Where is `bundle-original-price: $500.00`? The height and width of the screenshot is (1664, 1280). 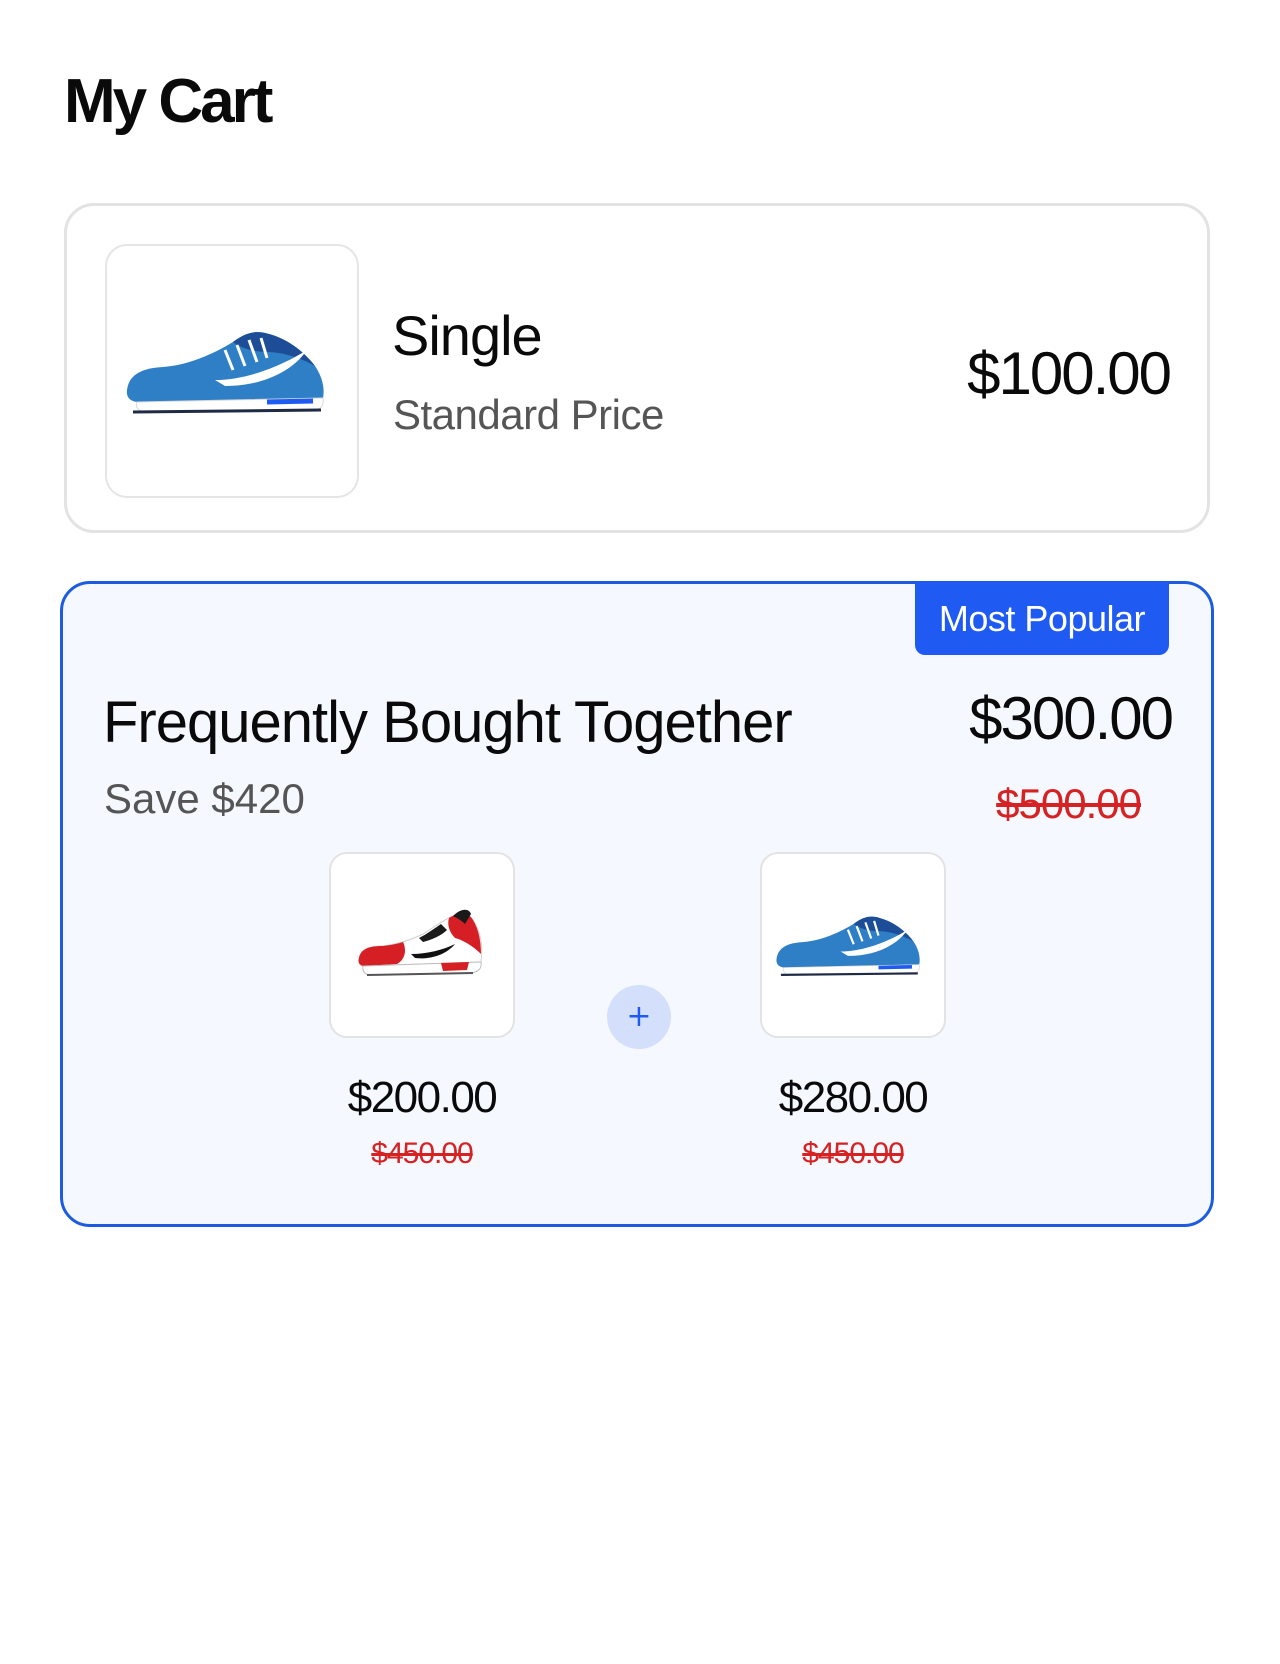
bundle-original-price: $500.00 is located at coordinates (1069, 803).